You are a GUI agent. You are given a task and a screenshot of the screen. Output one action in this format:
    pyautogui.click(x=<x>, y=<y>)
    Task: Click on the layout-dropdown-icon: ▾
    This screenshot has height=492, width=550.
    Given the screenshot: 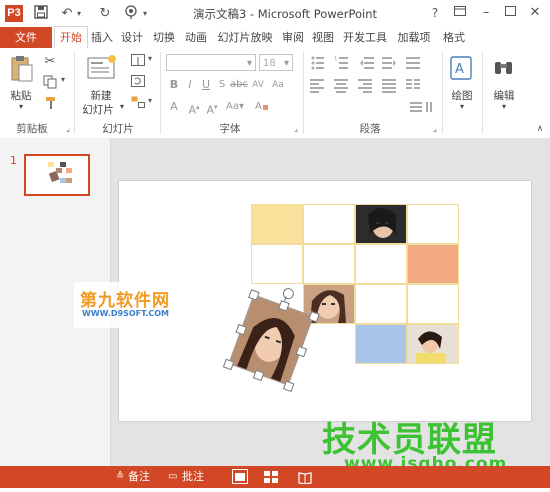 What is the action you would take?
    pyautogui.click(x=150, y=58)
    